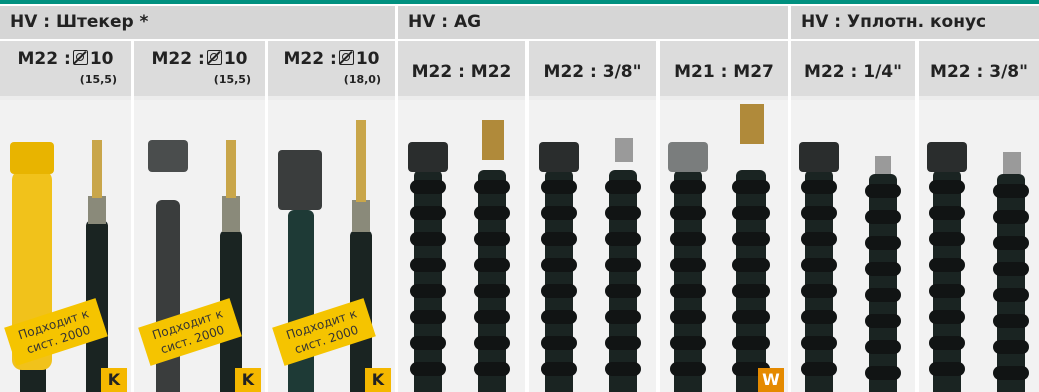  I want to click on product-column-4: M22, so click(461, 216).